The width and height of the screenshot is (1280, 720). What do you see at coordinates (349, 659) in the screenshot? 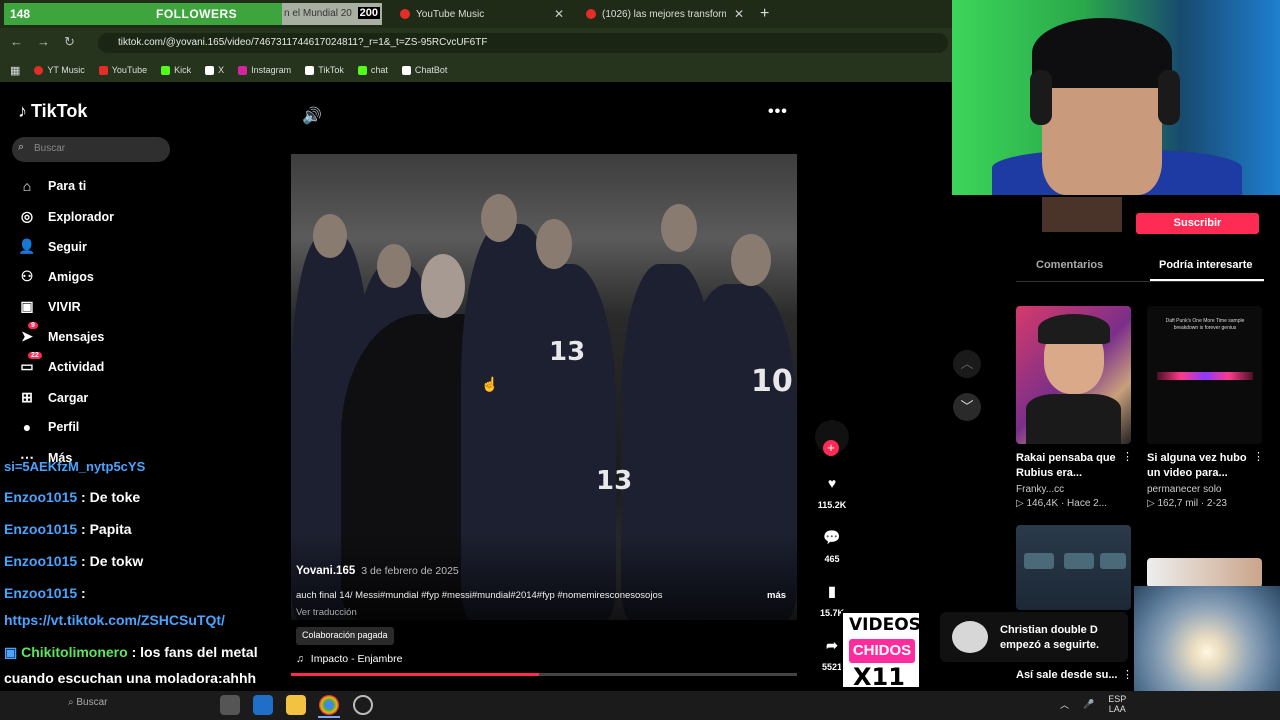
I see `music-link: ♫ Impacto - Enjambre` at bounding box center [349, 659].